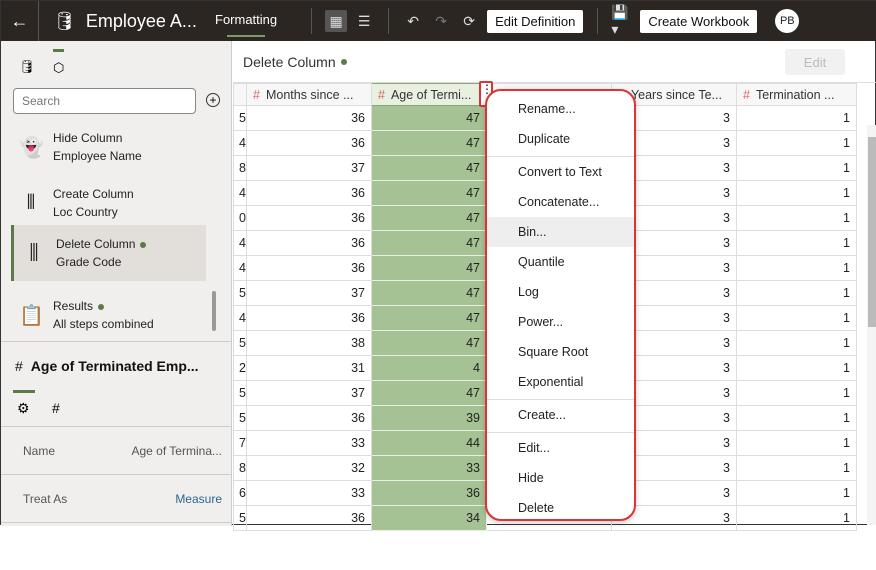  Describe the element at coordinates (622, 20) in the screenshot. I see `save-icon: 💾▾` at that location.